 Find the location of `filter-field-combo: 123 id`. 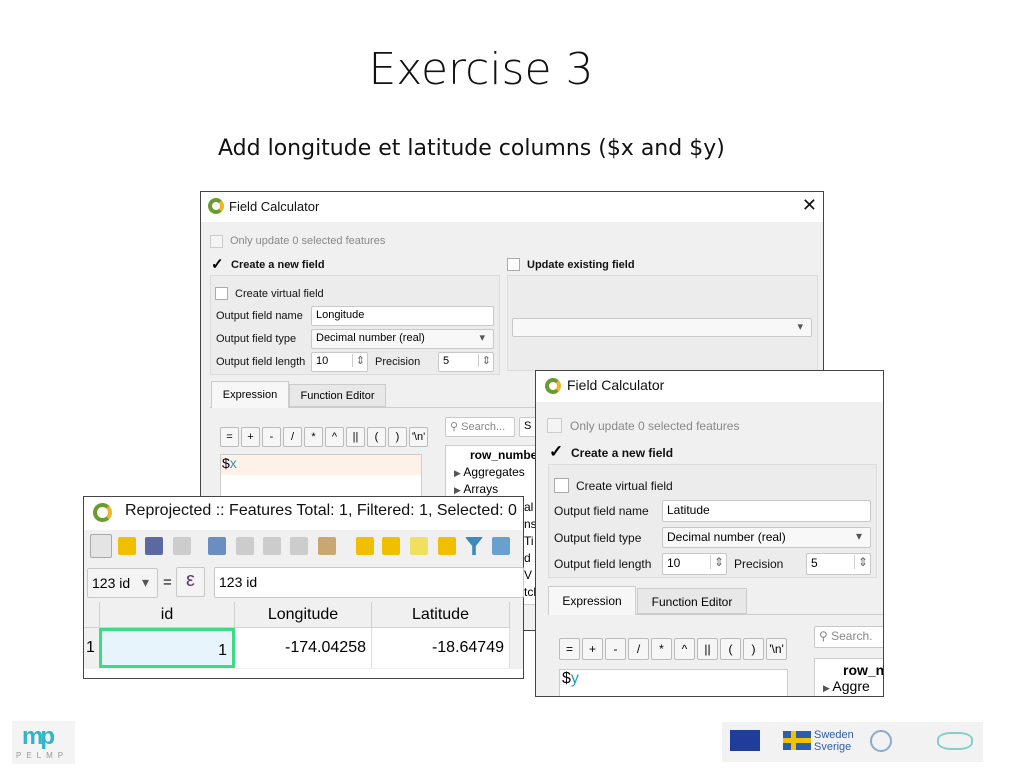

filter-field-combo: 123 id is located at coordinates (122, 583).